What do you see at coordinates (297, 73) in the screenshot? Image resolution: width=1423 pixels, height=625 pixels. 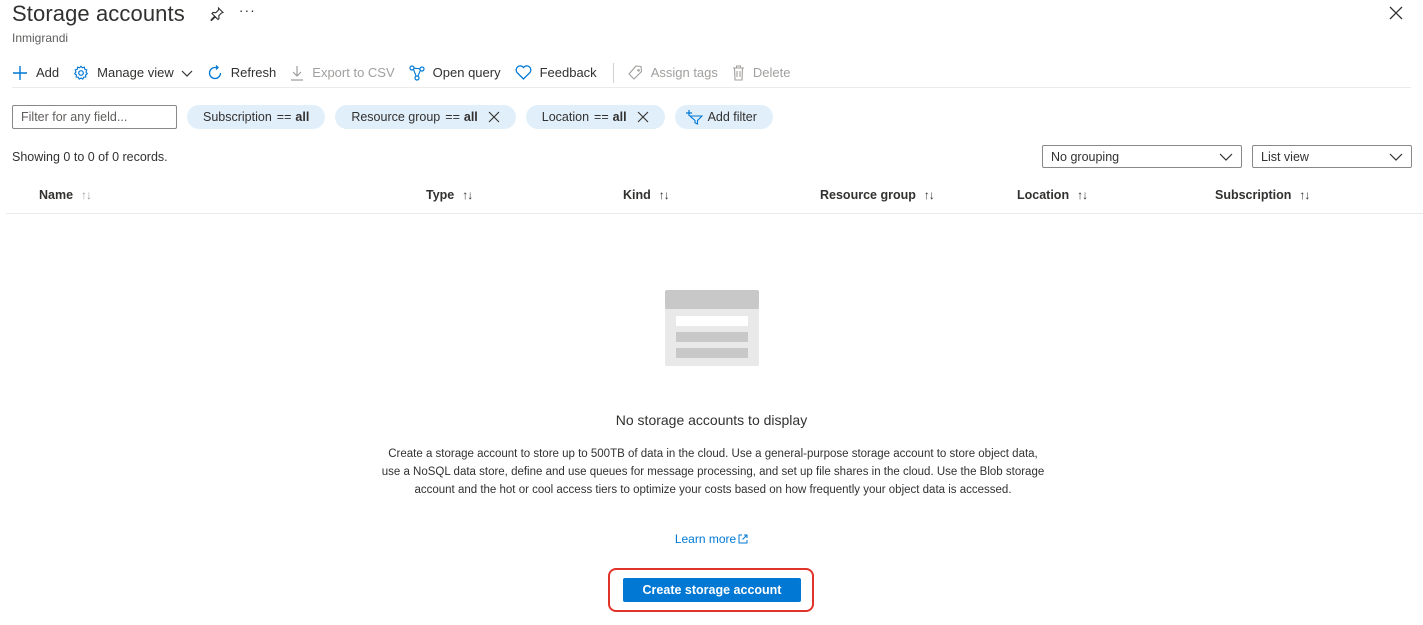 I see `download-icon` at bounding box center [297, 73].